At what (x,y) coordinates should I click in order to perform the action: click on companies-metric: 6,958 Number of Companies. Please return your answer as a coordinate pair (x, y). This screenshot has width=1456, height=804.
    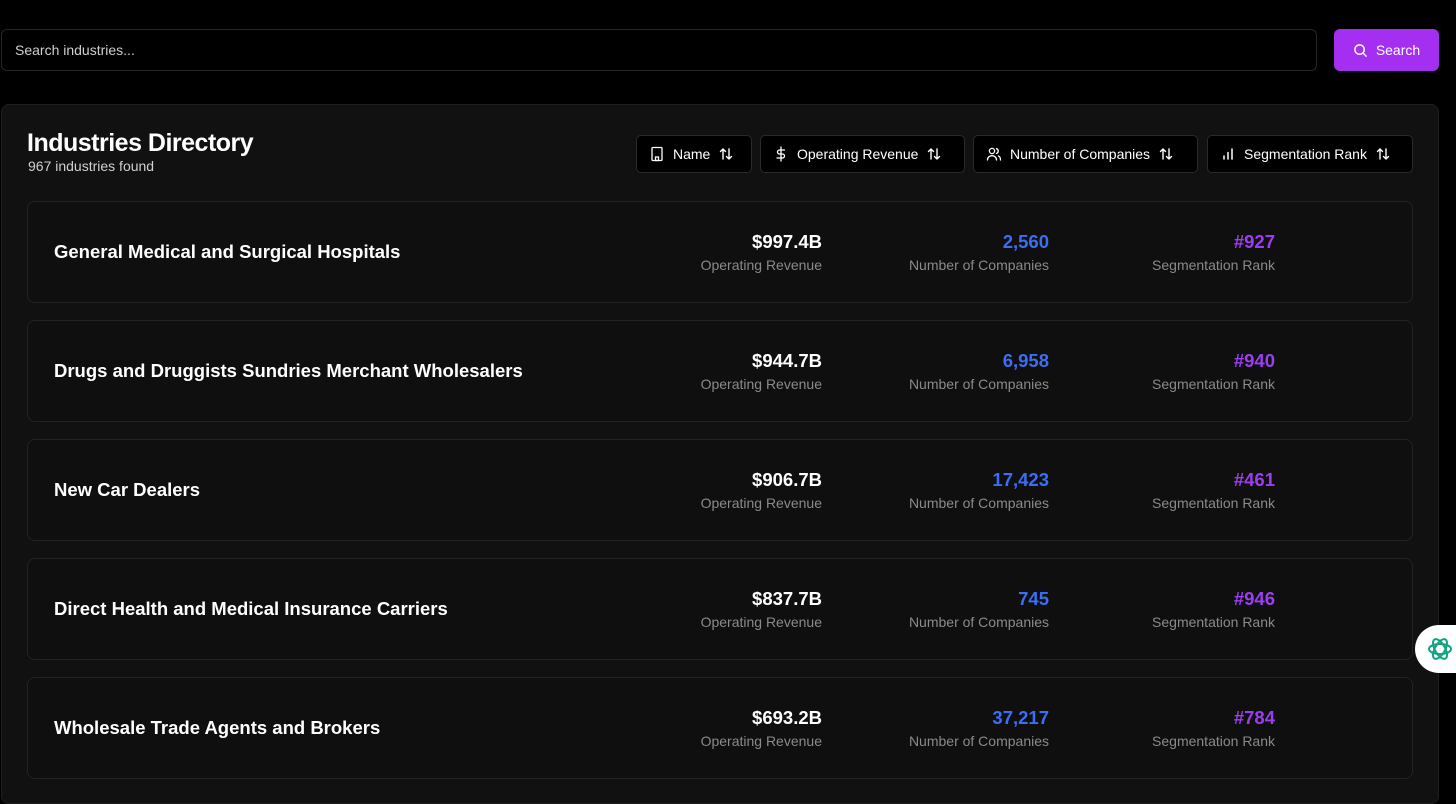
    Looking at the image, I should click on (979, 371).